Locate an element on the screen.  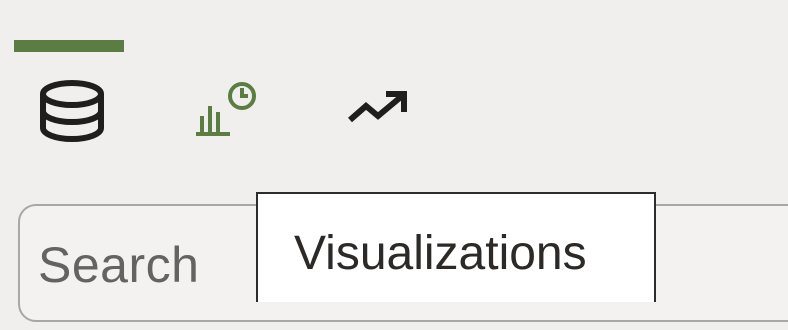
visualizations-icon is located at coordinates (227, 109).